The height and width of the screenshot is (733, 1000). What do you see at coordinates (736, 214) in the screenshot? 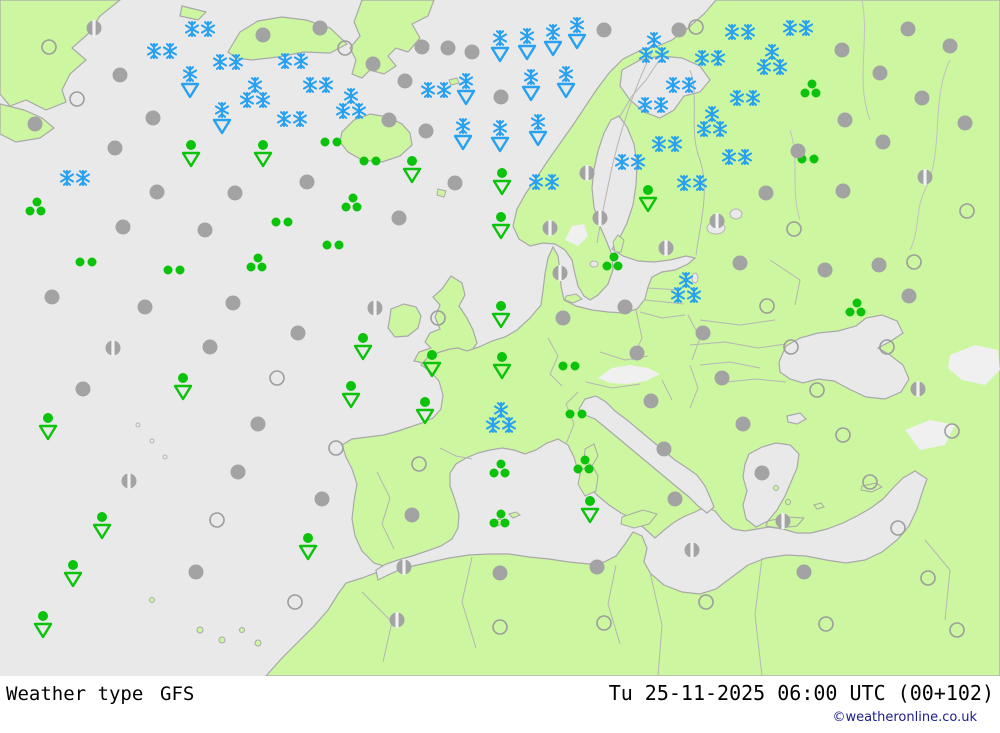
I see `lake-onega` at bounding box center [736, 214].